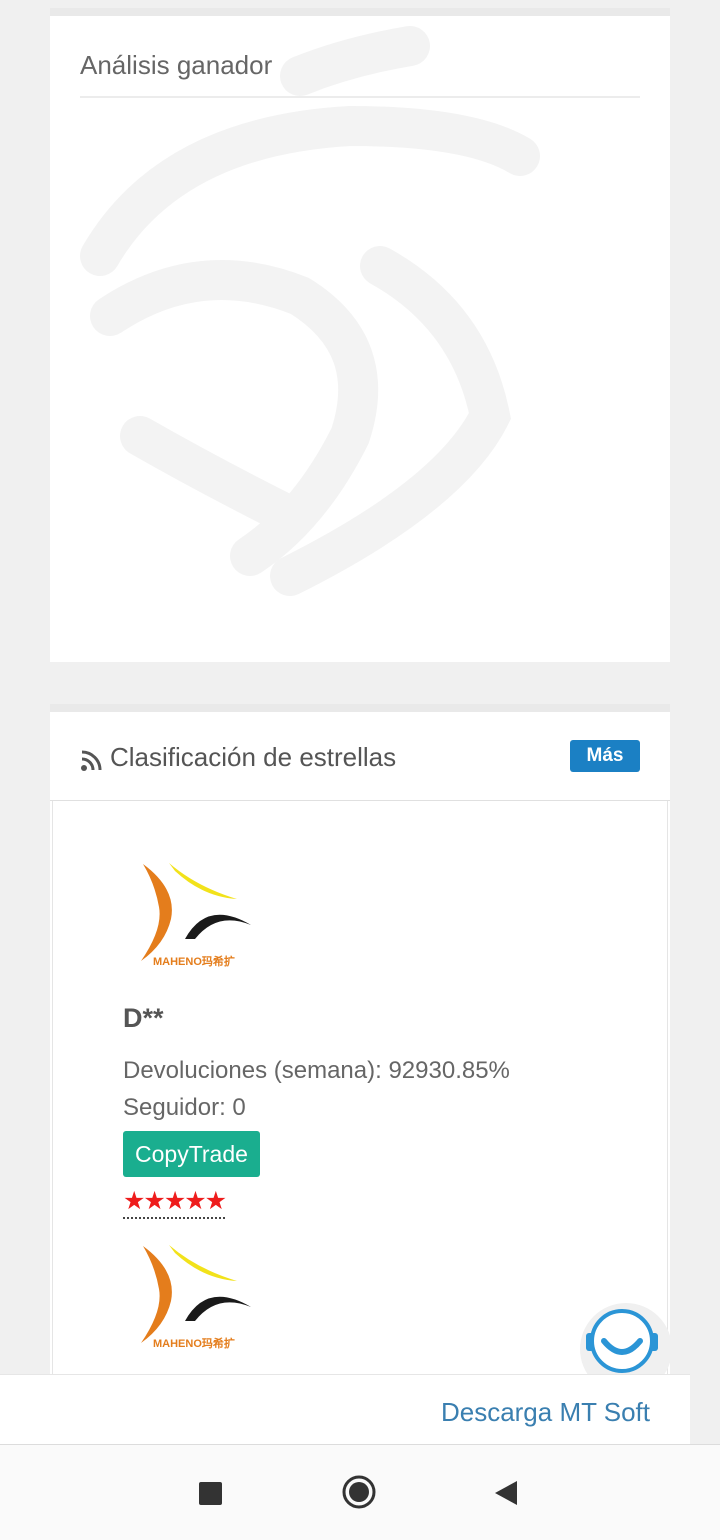 This screenshot has width=720, height=1540. What do you see at coordinates (91, 760) in the screenshot?
I see `rss-icon` at bounding box center [91, 760].